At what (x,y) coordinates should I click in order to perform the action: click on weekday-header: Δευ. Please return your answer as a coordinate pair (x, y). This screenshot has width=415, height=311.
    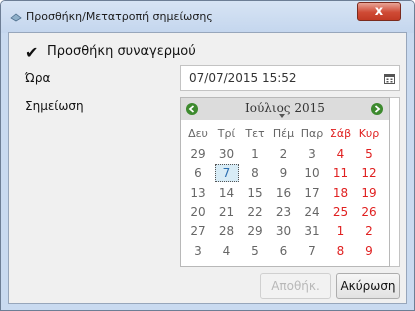
    Looking at the image, I should click on (198, 133).